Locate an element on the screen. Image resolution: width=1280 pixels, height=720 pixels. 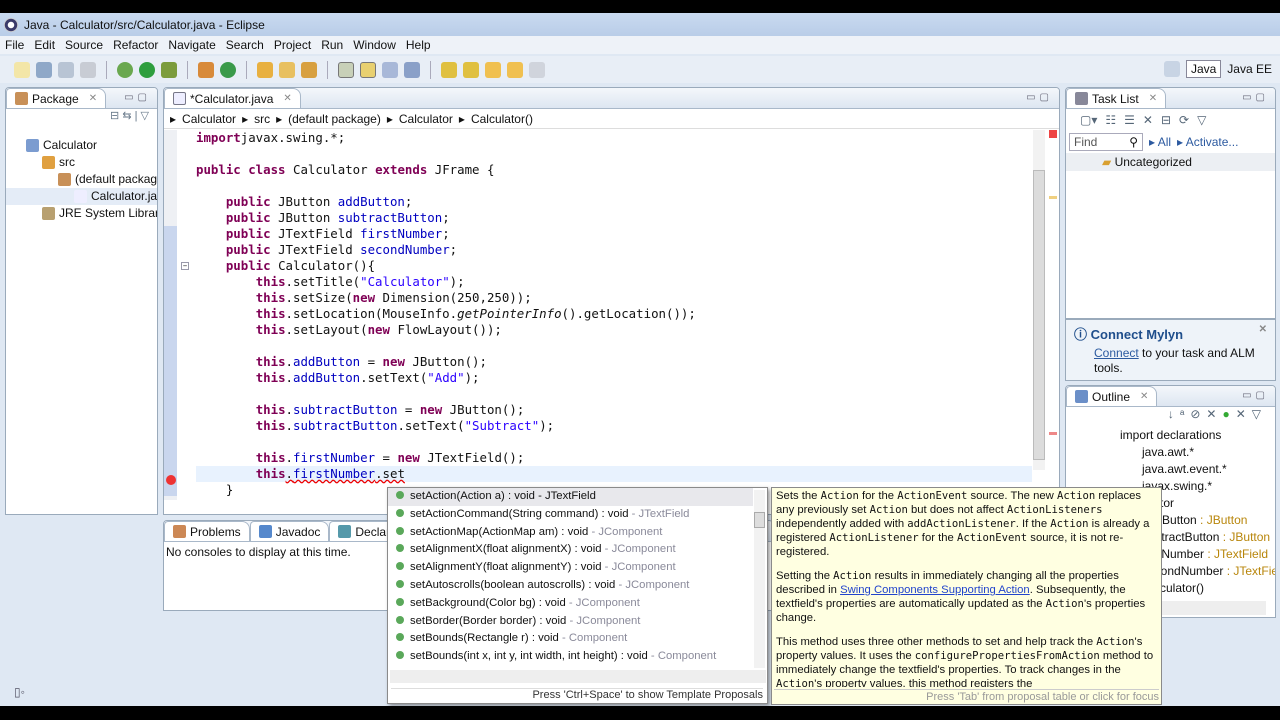
new-task-icon: ▢▾ is located at coordinates (1088, 120).